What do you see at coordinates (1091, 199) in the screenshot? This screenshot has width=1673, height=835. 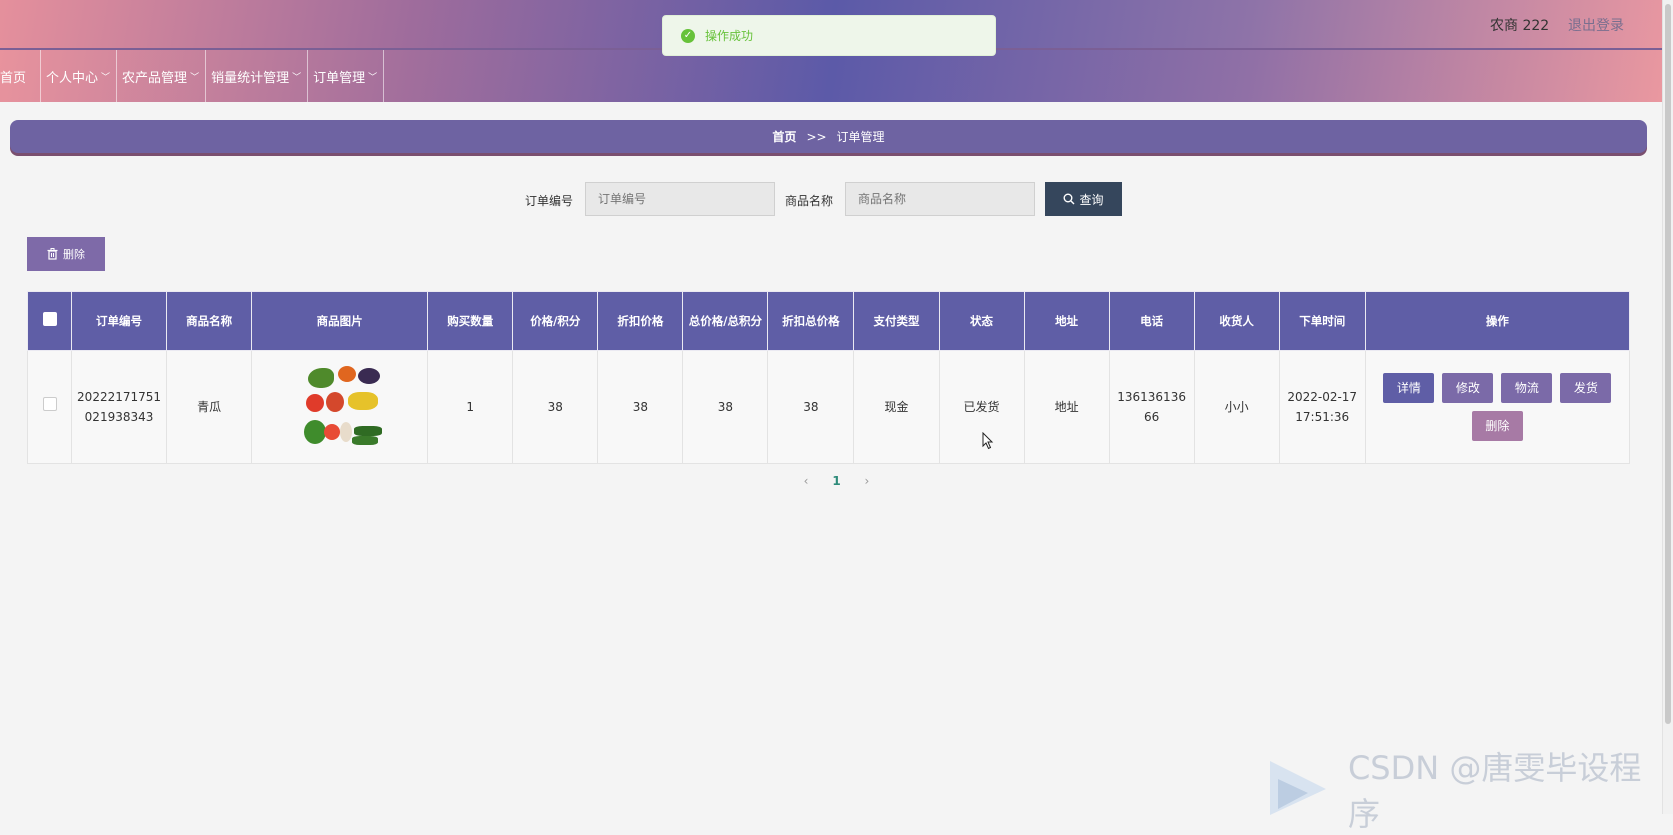 I see `query-button-label: 查询` at bounding box center [1091, 199].